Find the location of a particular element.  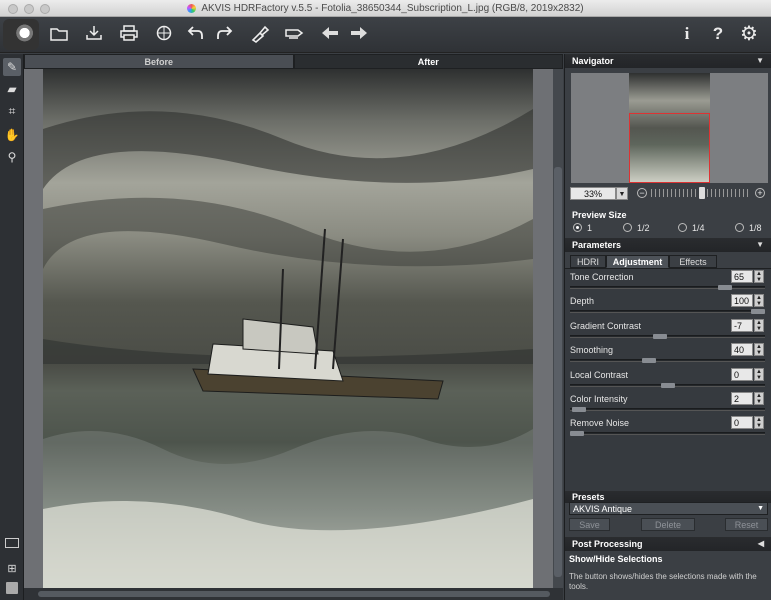

tab-after: After is located at coordinates (428, 61).